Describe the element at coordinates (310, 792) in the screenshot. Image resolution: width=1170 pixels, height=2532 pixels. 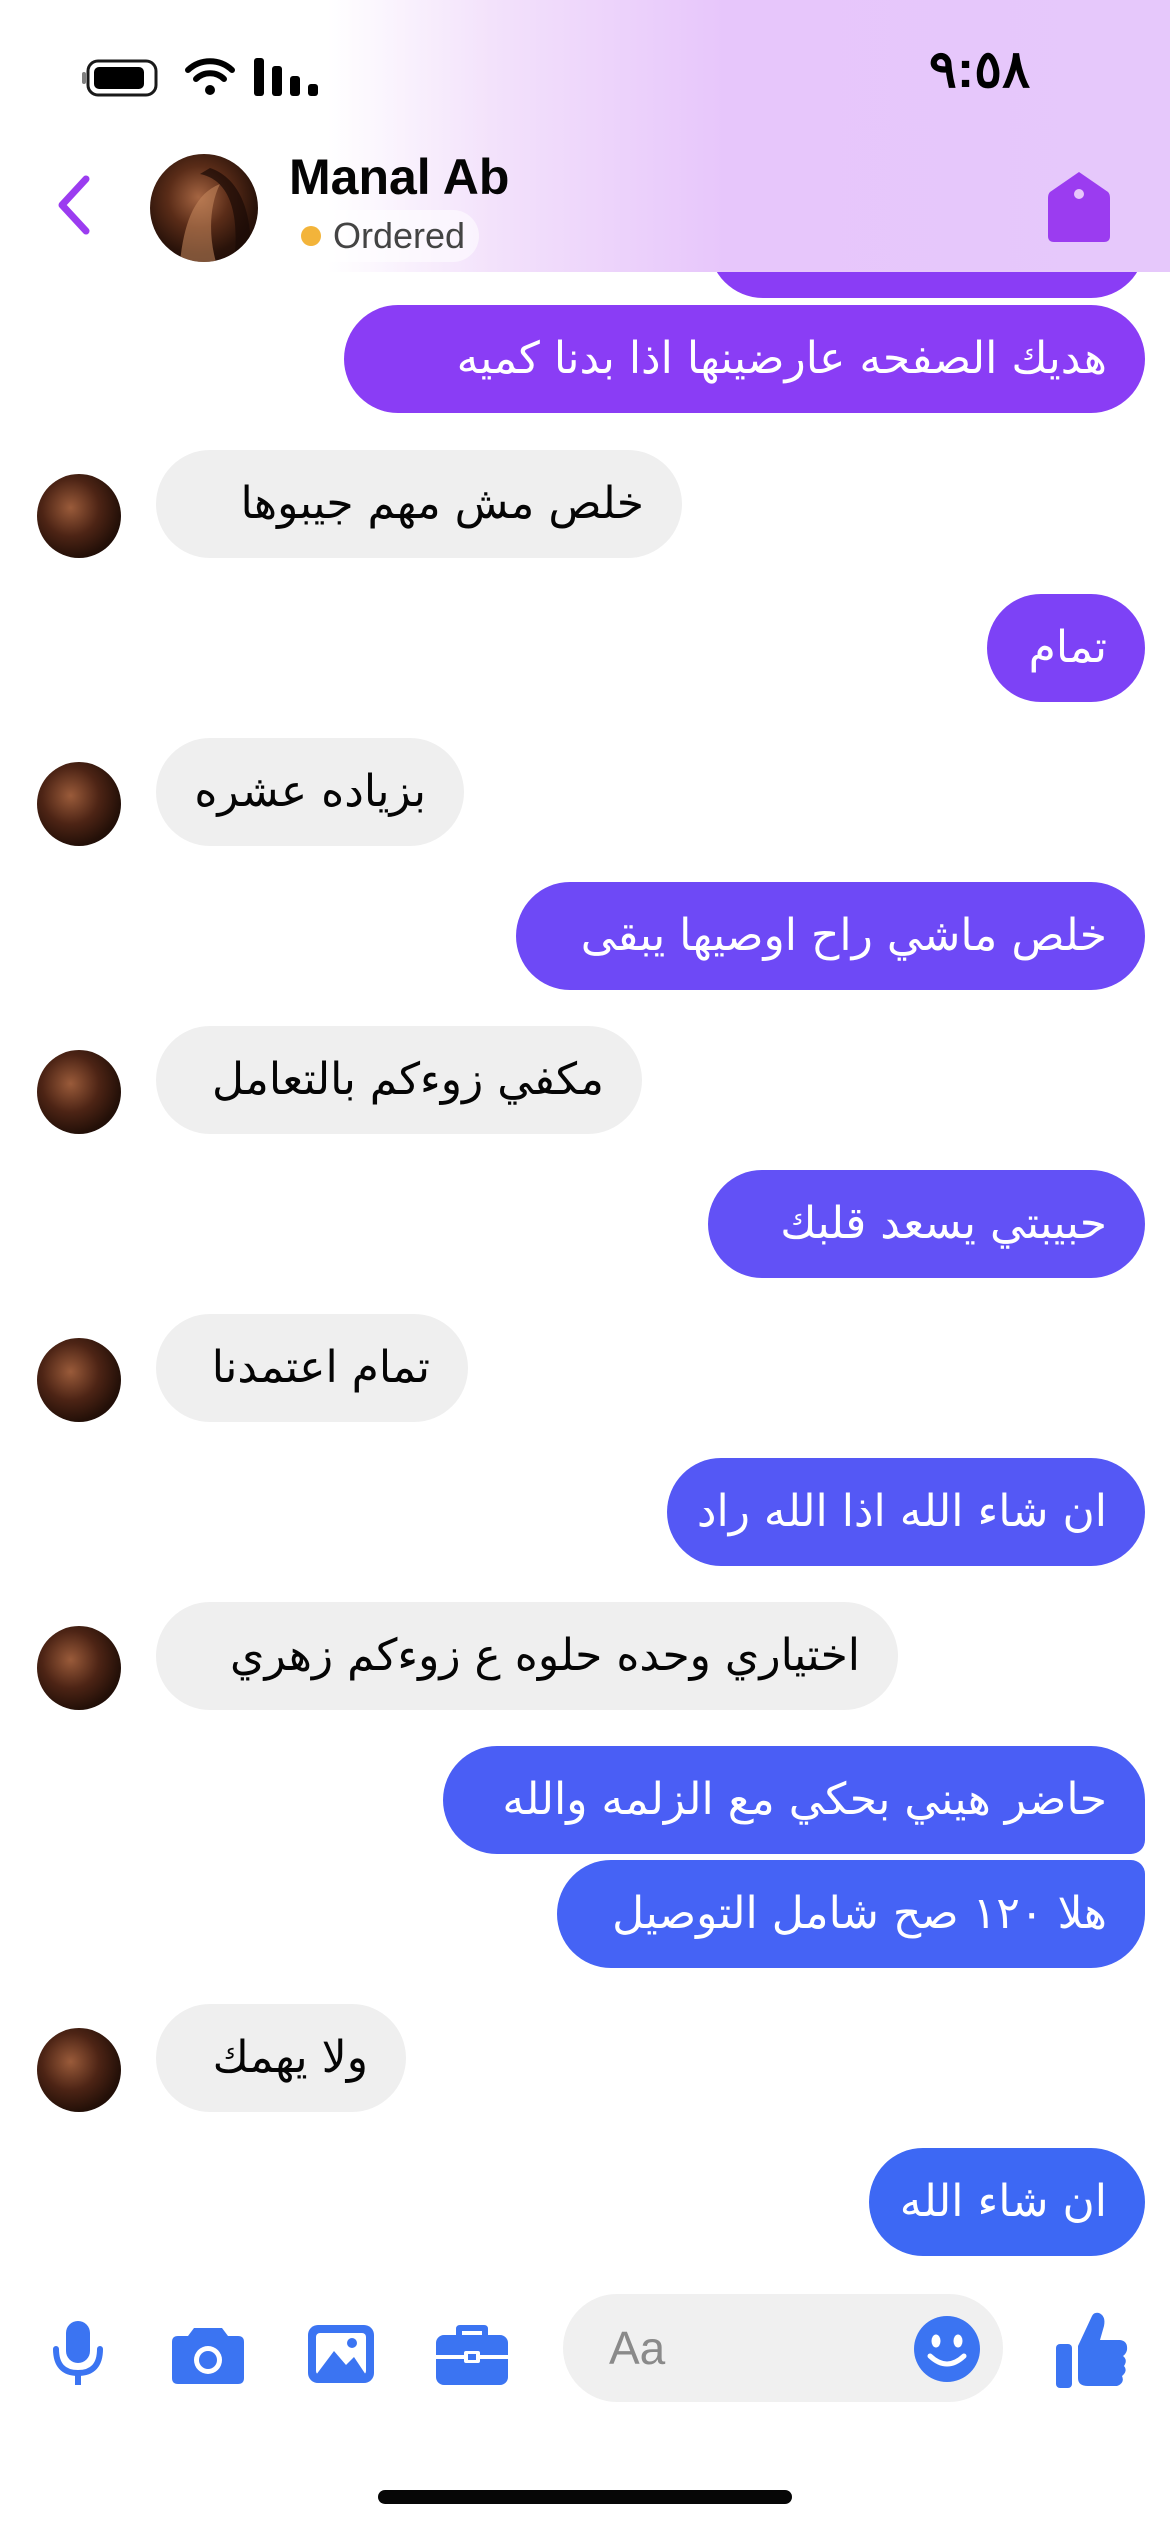
I see `message-incoming: بزياده عشره` at that location.